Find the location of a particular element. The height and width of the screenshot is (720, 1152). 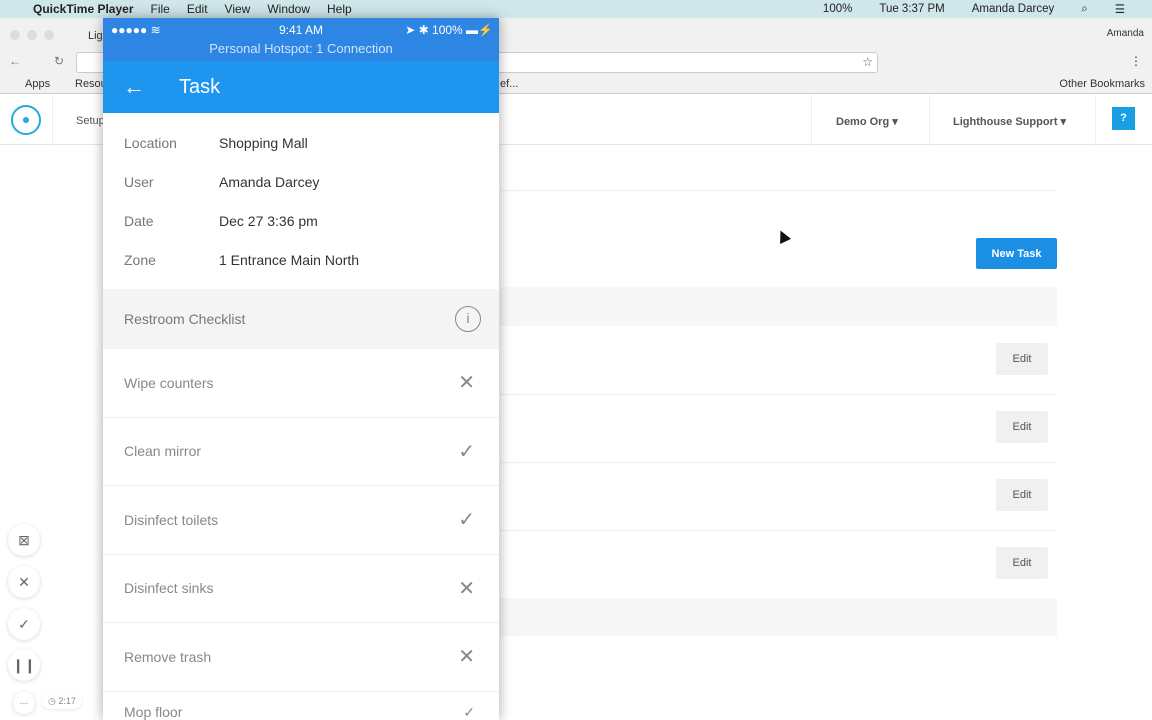

item-label: Disinfect sinks is located at coordinates (169, 588).